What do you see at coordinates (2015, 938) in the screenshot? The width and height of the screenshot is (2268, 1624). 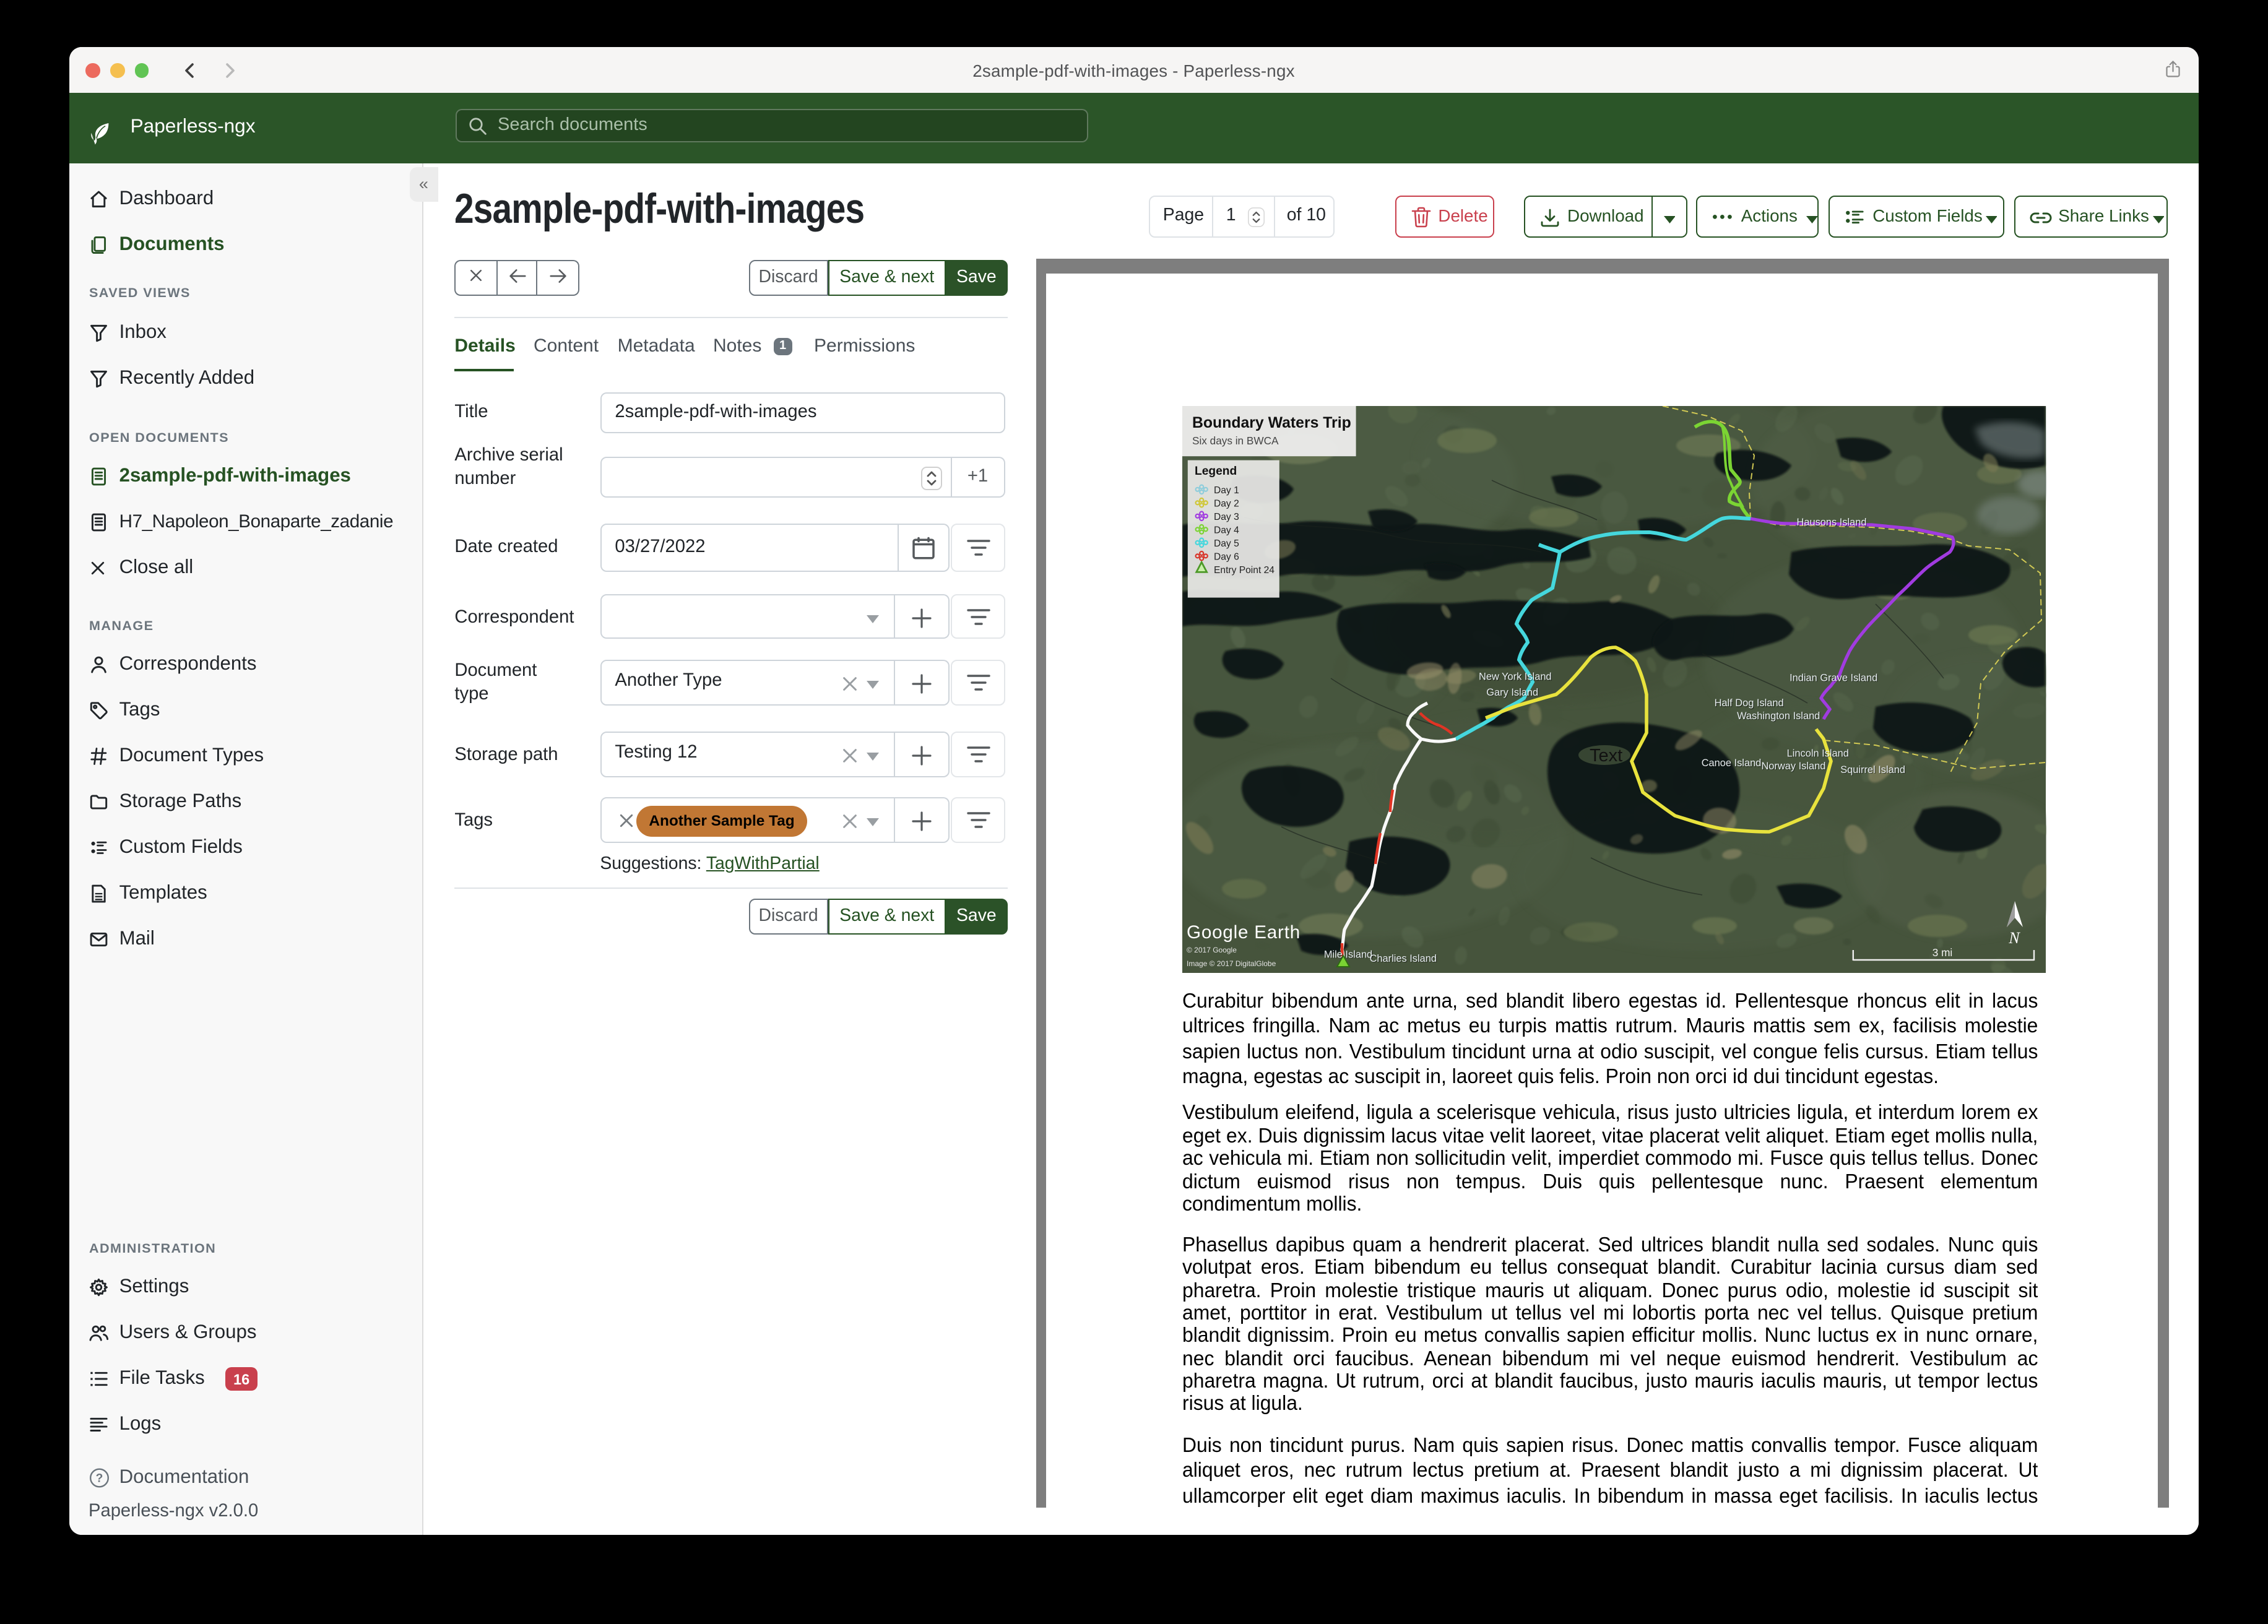 I see `svg-text: N` at bounding box center [2015, 938].